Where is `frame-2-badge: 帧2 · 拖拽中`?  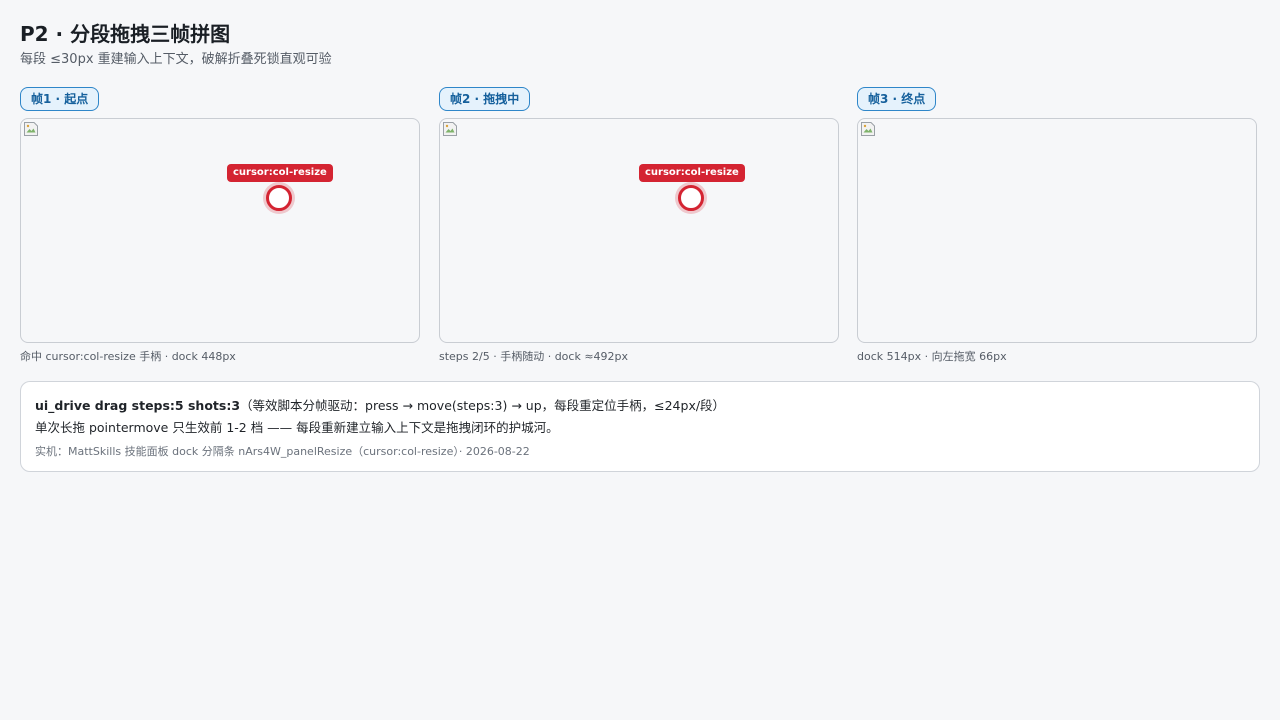
frame-2-badge: 帧2 · 拖拽中 is located at coordinates (485, 99).